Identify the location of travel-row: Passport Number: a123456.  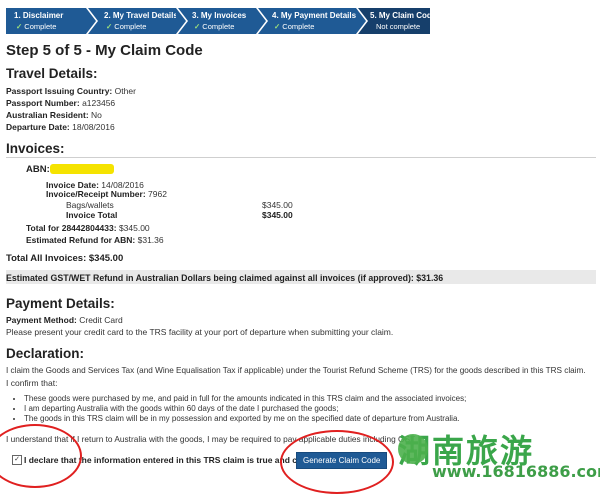
(61, 103).